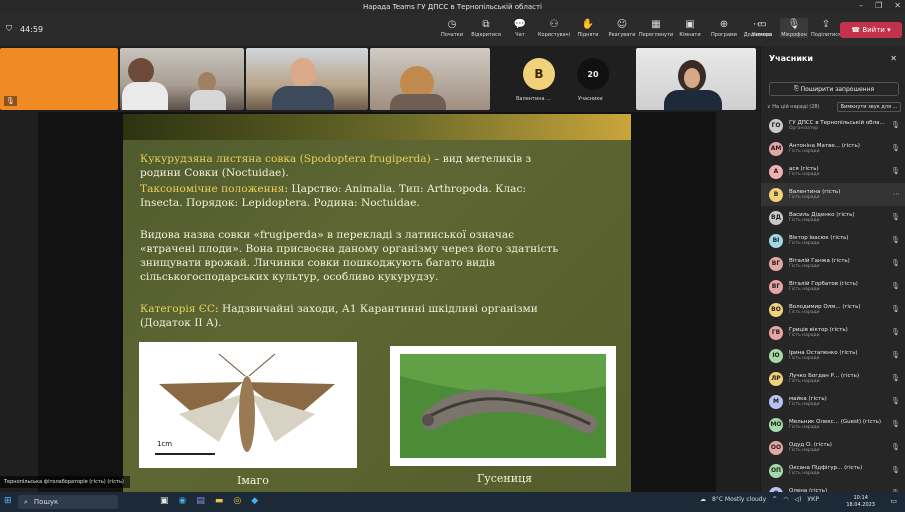 The height and width of the screenshot is (512, 905). I want to click on toolbar-item-rooms: ▣ Кімнати, so click(690, 28).